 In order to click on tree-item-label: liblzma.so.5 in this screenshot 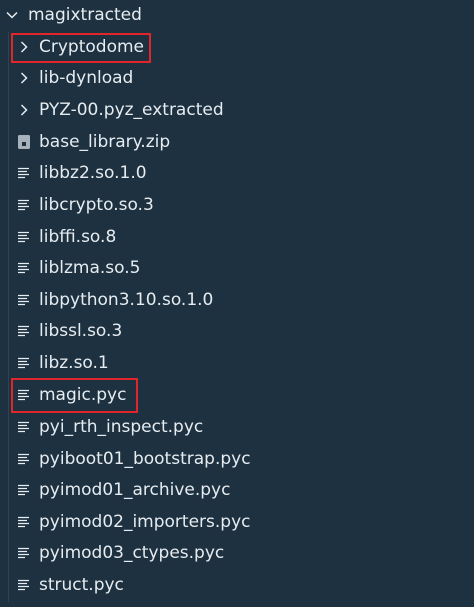, I will do `click(90, 268)`.